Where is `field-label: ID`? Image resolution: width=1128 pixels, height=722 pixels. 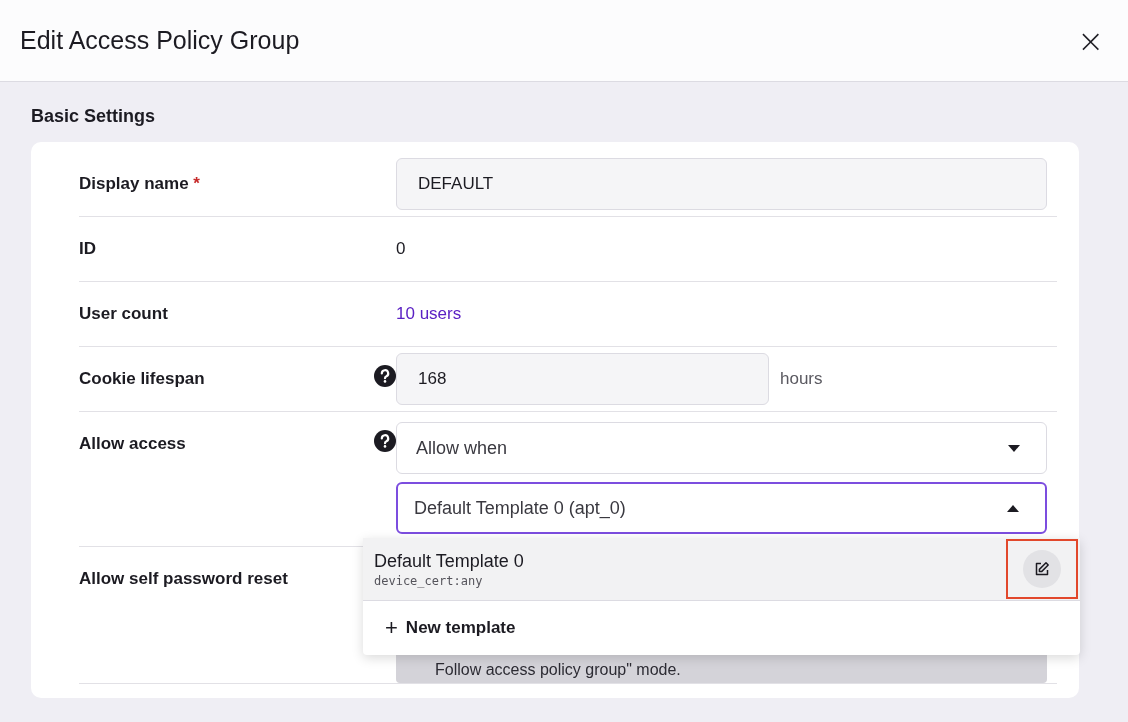
field-label: ID is located at coordinates (87, 249).